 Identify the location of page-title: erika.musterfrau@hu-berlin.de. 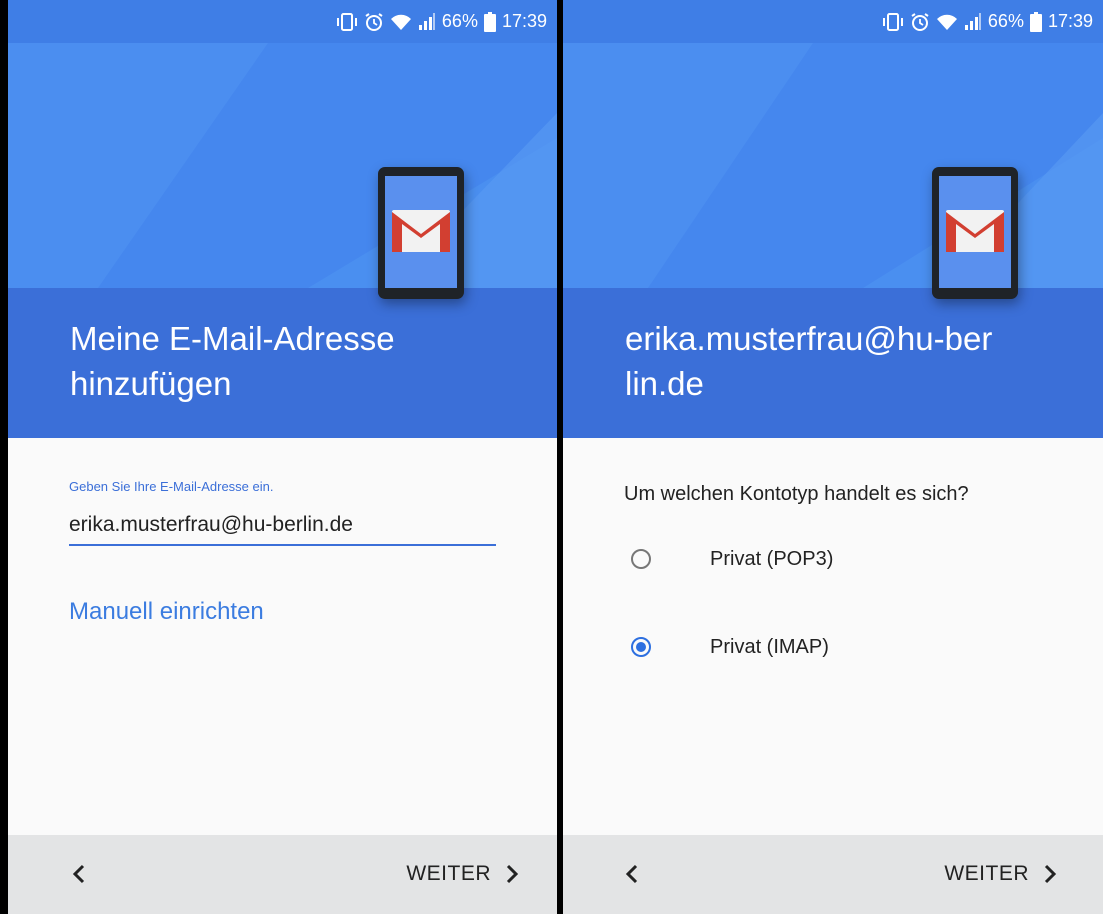
(809, 361).